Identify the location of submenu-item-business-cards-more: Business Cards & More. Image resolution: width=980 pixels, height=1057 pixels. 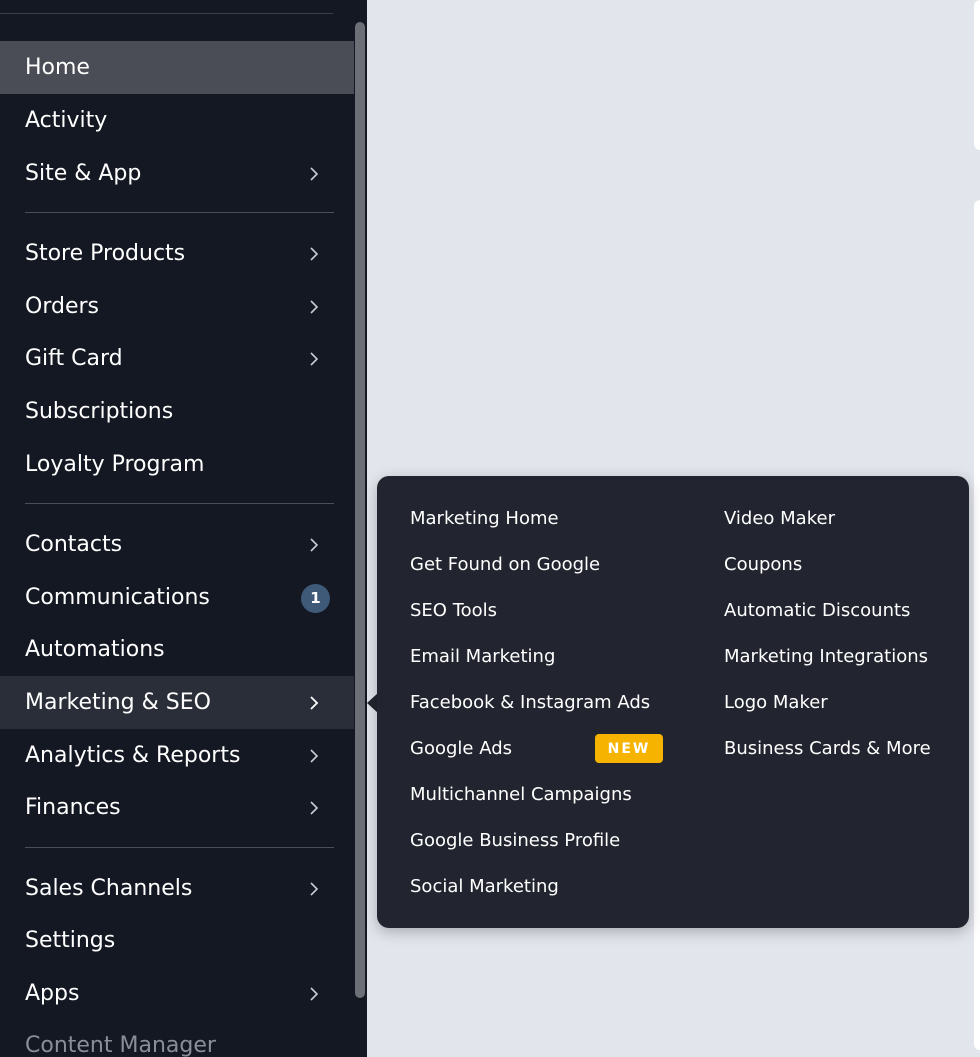
(827, 748).